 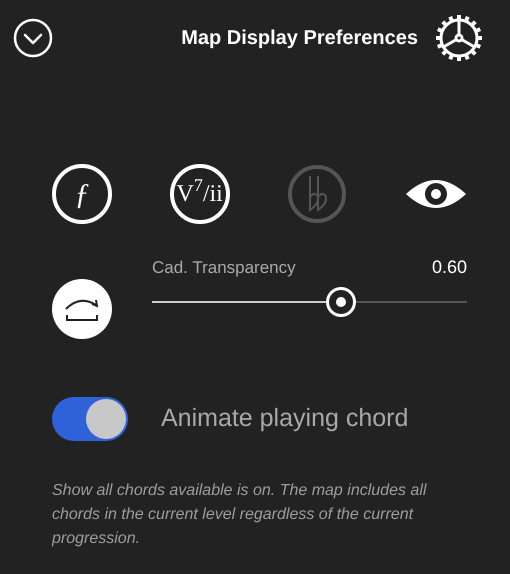 What do you see at coordinates (33, 38) in the screenshot?
I see `collapse-icon` at bounding box center [33, 38].